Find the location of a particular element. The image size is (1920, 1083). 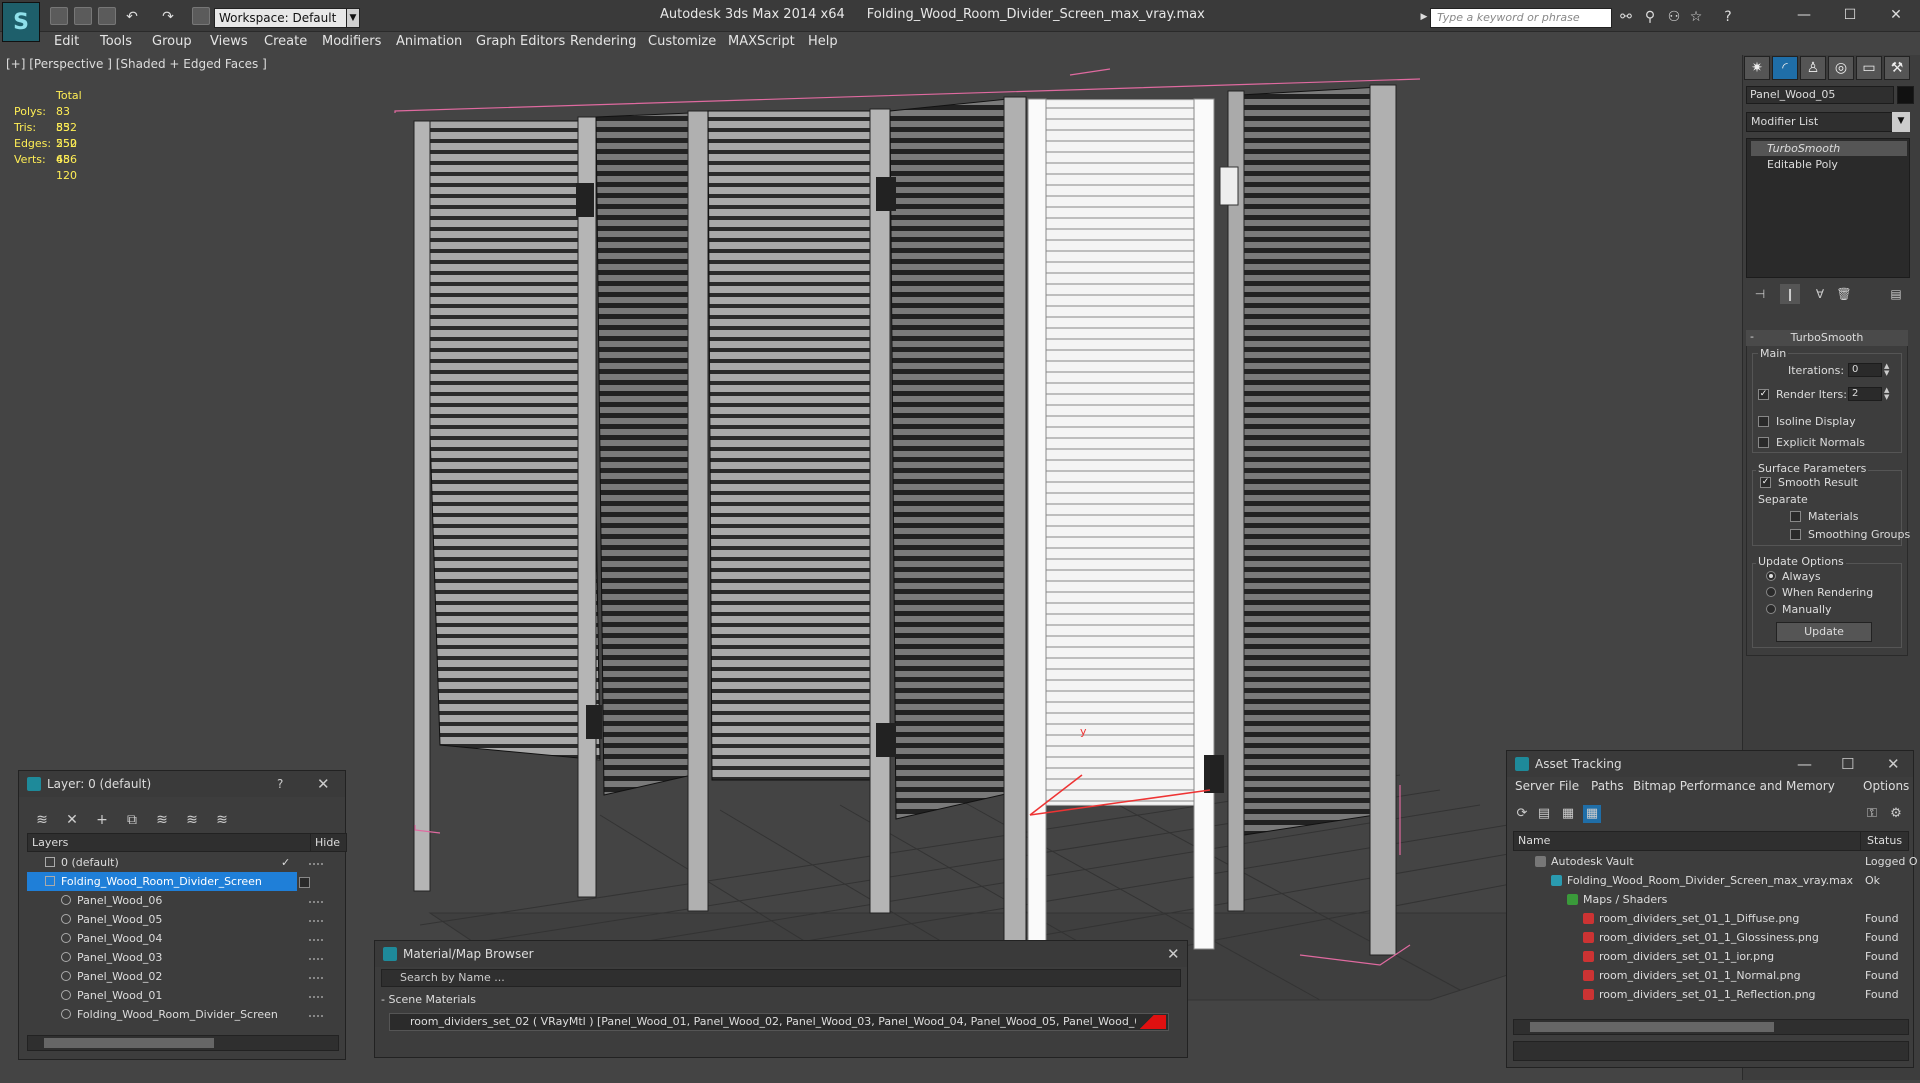

layer-row: Panel_Wood_01 is located at coordinates (162, 995).